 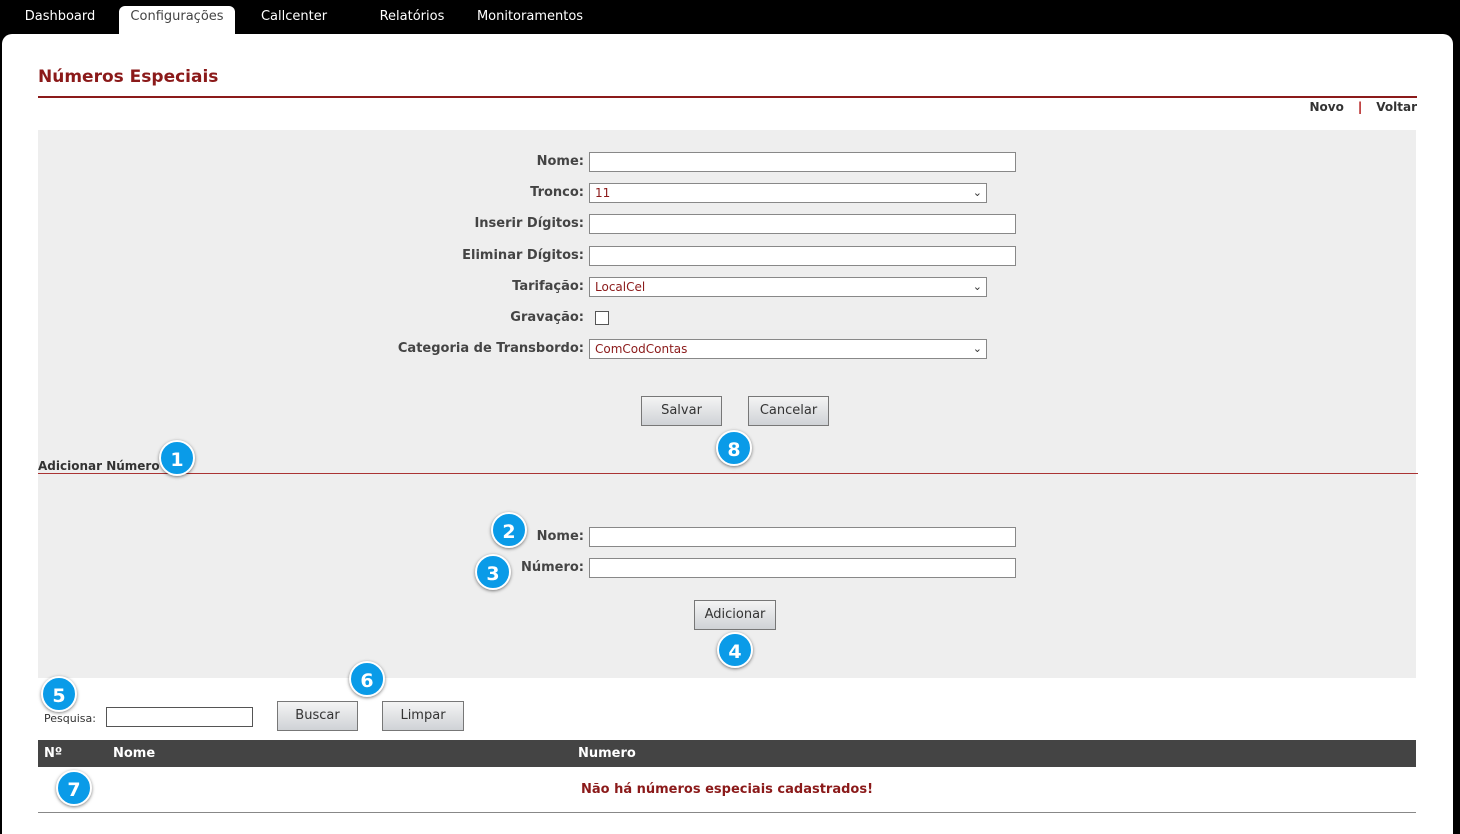 What do you see at coordinates (557, 192) in the screenshot?
I see `tronco-label: Tronco:` at bounding box center [557, 192].